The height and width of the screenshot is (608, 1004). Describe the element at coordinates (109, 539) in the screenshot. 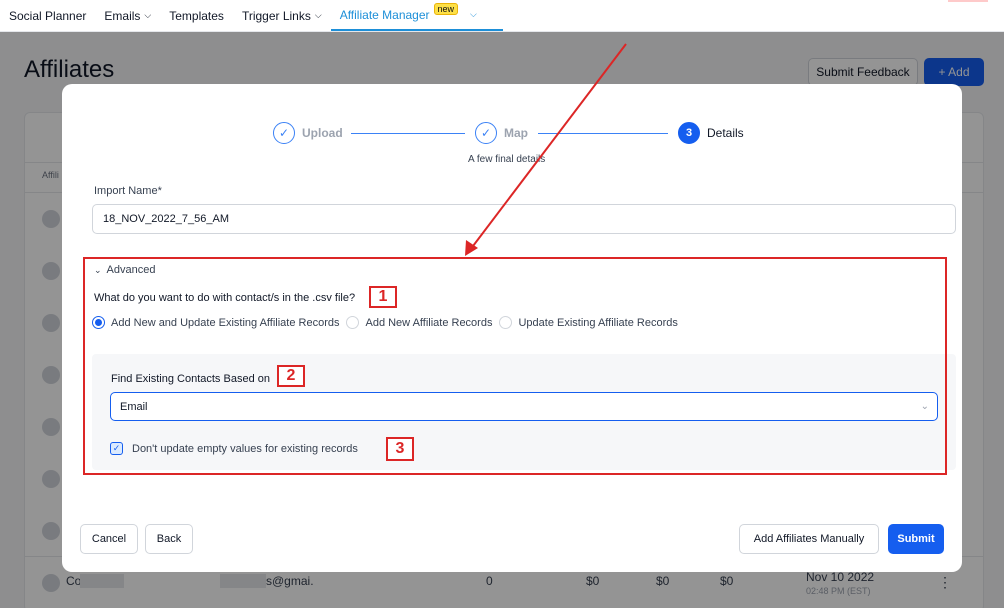

I see `cancel-button: Cancel` at that location.